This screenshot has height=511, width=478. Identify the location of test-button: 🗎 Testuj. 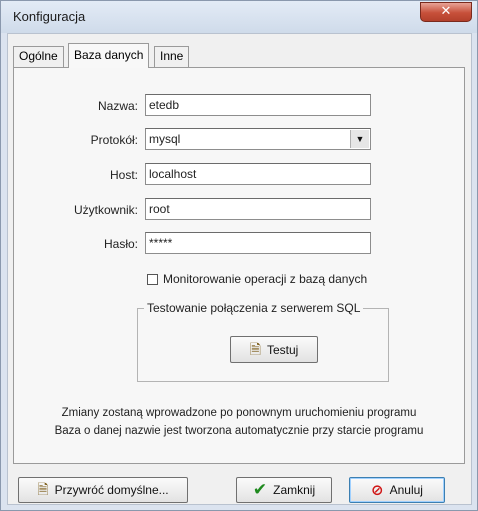
(274, 349).